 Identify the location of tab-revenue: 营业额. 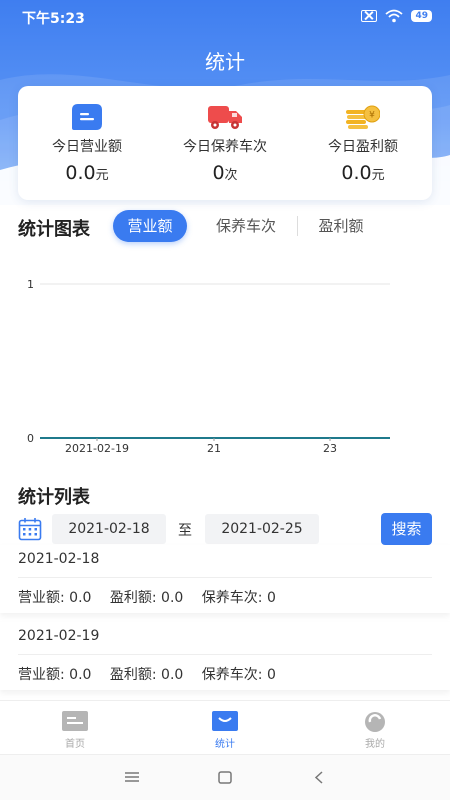
(150, 226).